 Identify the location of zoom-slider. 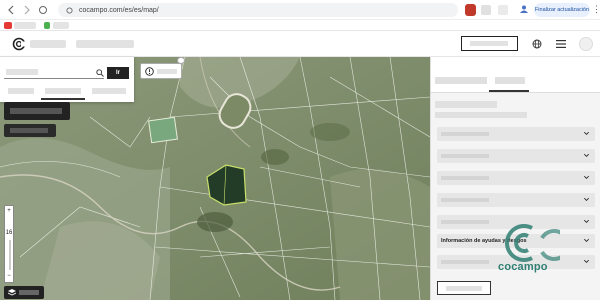
(10, 255).